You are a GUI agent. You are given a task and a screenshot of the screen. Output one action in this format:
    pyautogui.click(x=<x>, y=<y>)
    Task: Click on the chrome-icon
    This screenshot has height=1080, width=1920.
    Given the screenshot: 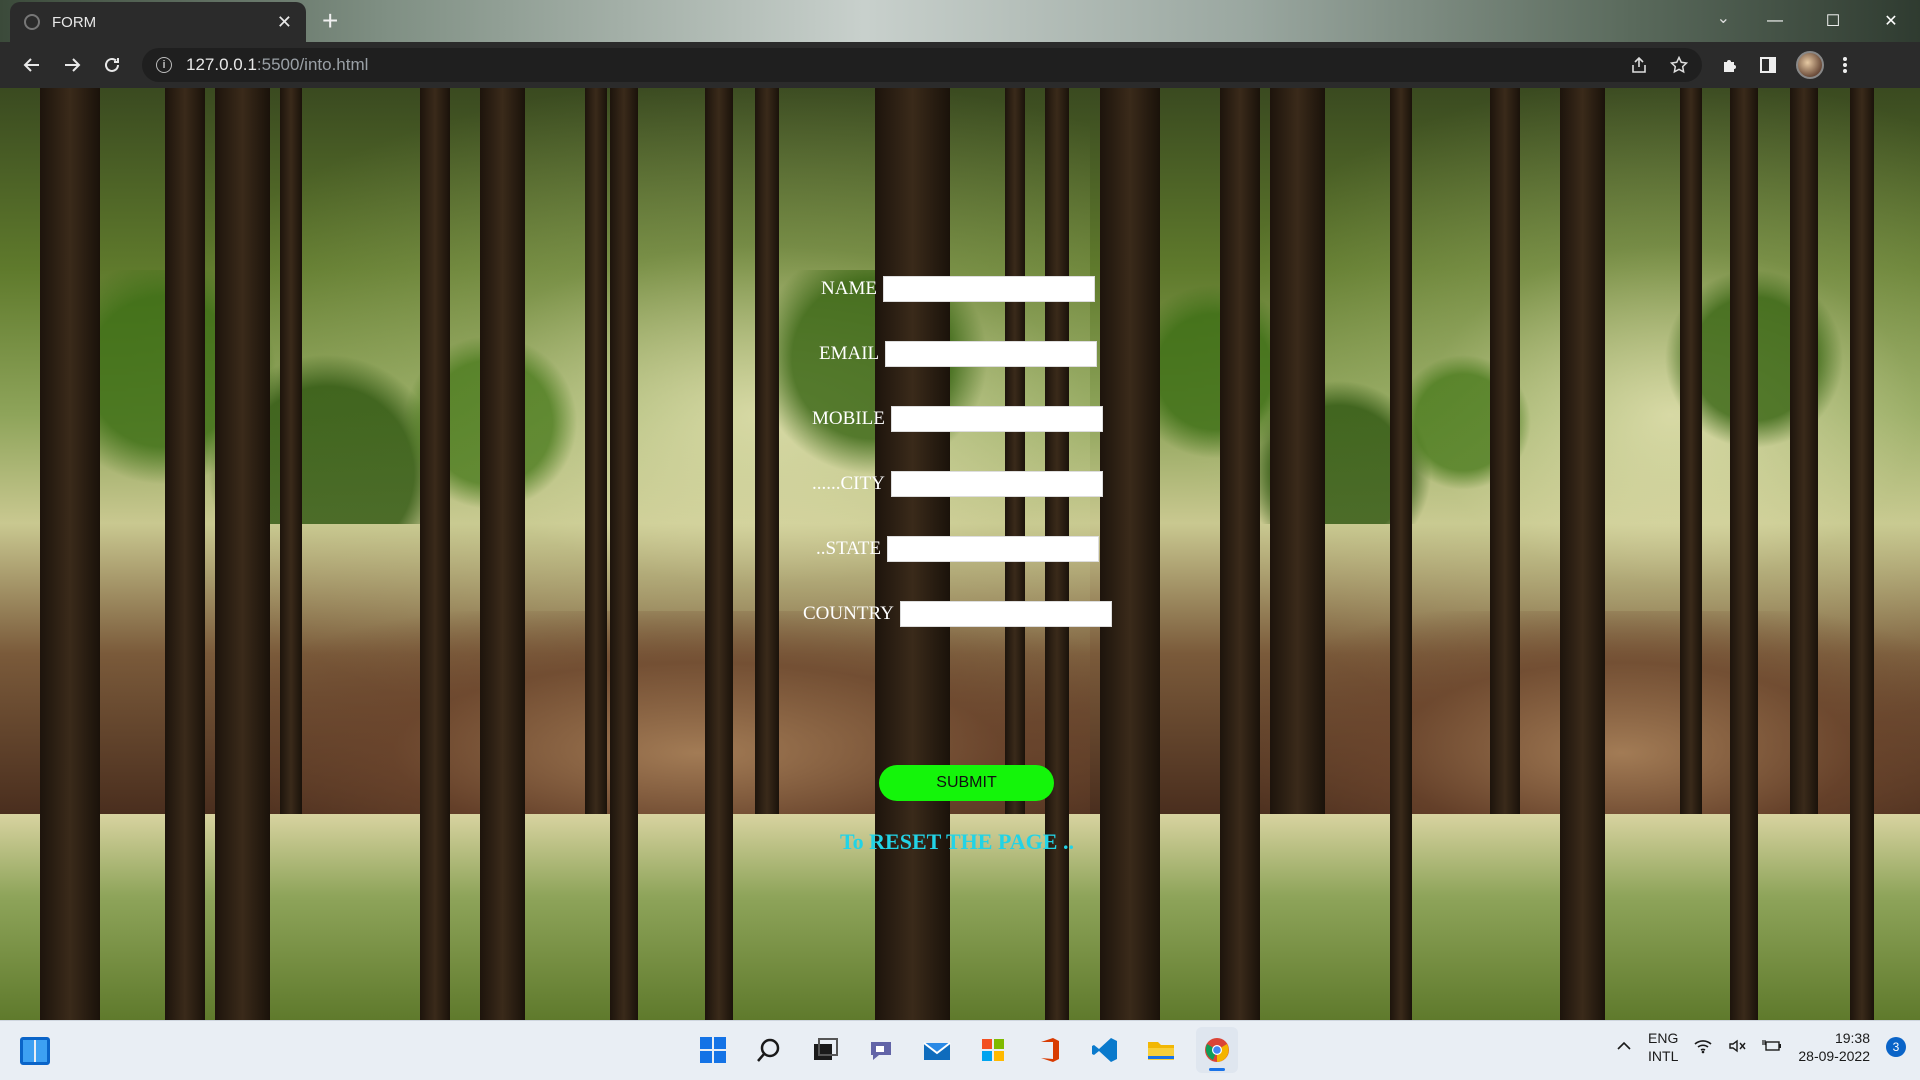 What is the action you would take?
    pyautogui.click(x=1217, y=1050)
    